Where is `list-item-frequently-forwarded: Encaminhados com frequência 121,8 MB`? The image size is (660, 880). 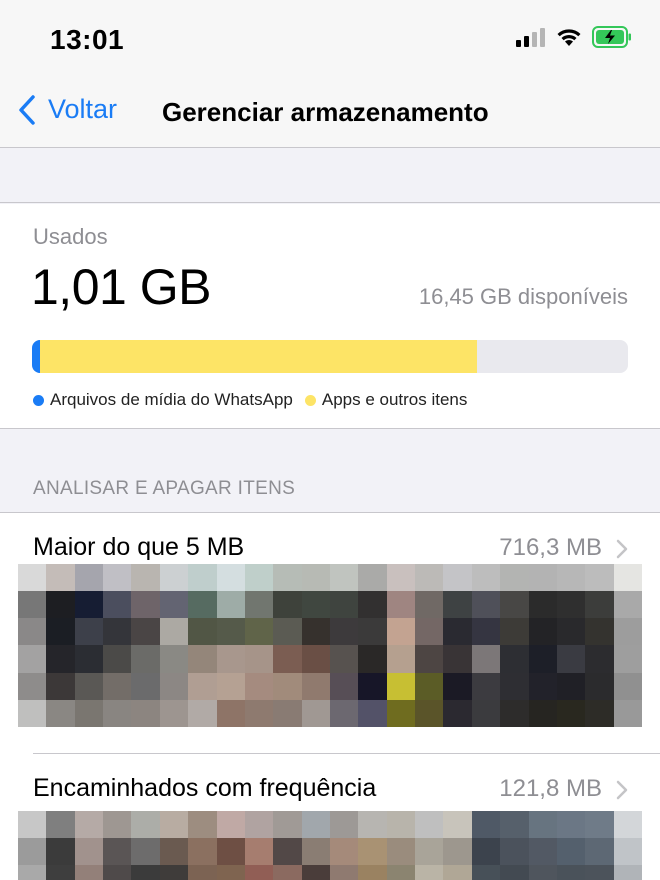 list-item-frequently-forwarded: Encaminhados com frequência 121,8 MB is located at coordinates (330, 817).